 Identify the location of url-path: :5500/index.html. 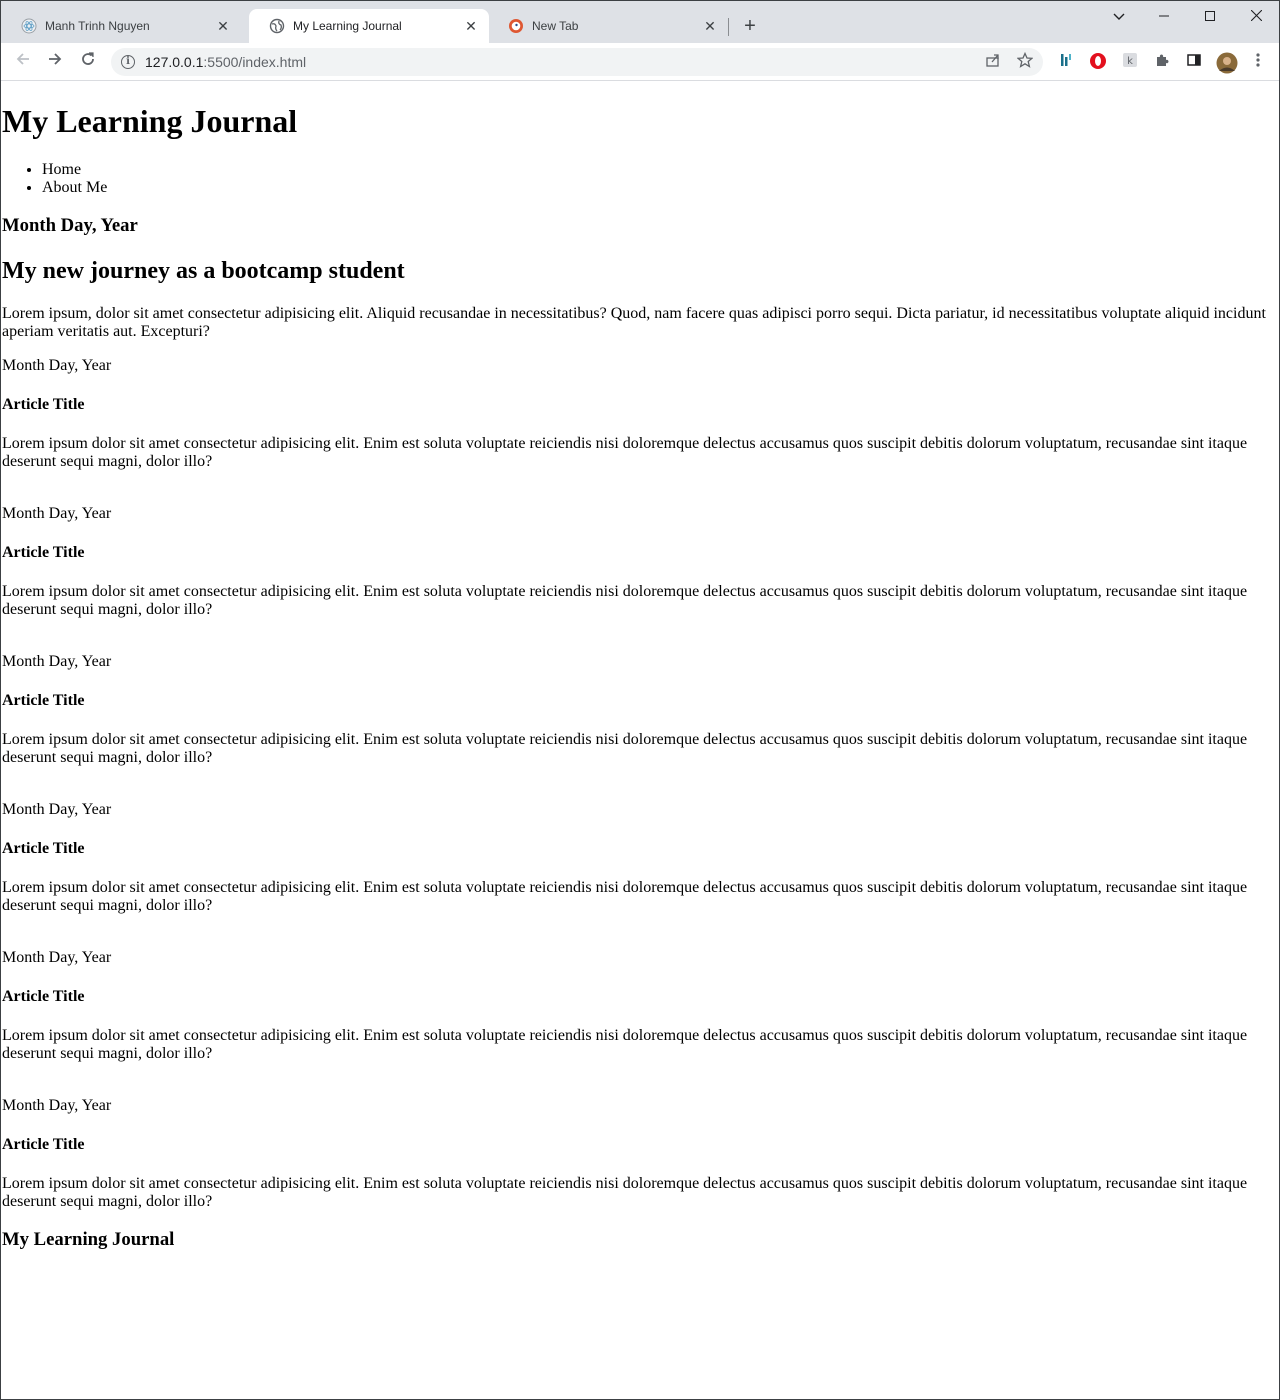
(255, 62).